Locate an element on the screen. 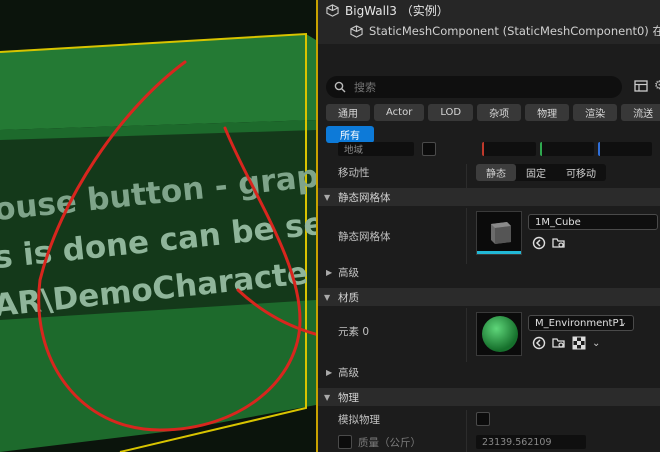 The width and height of the screenshot is (660, 452). search-box is located at coordinates (474, 87).